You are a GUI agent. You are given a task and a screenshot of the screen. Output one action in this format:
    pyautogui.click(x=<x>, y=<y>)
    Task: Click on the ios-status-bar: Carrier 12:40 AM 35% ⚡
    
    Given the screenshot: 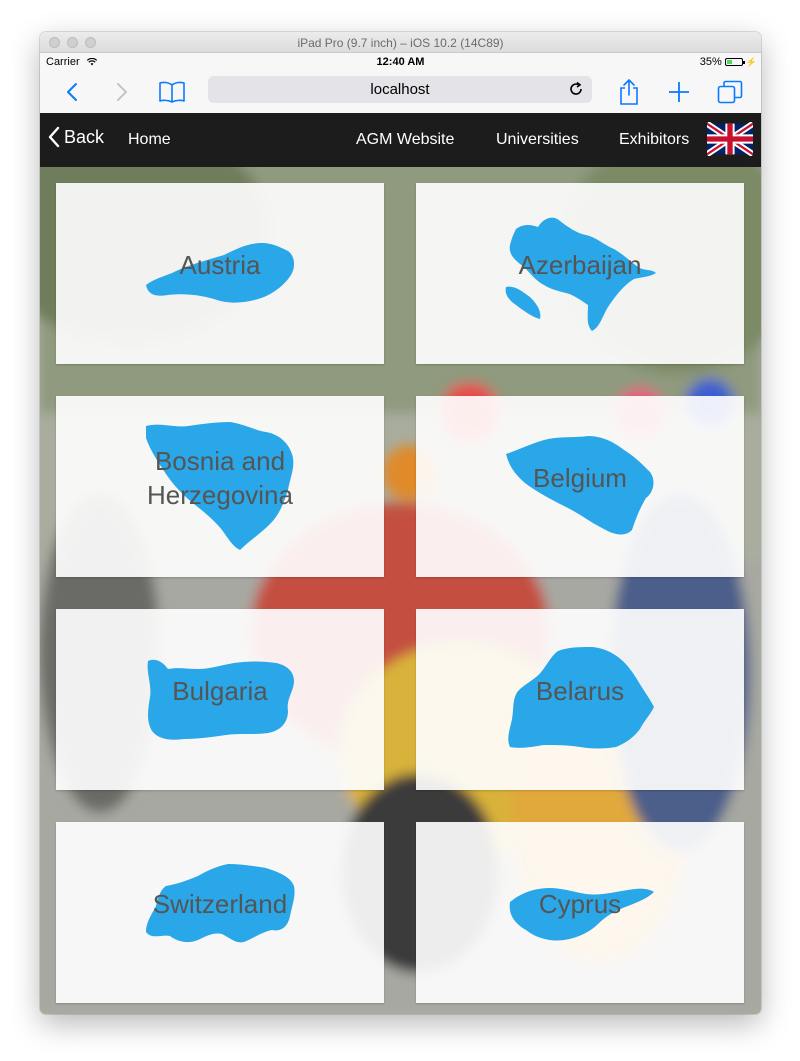 What is the action you would take?
    pyautogui.click(x=400, y=62)
    